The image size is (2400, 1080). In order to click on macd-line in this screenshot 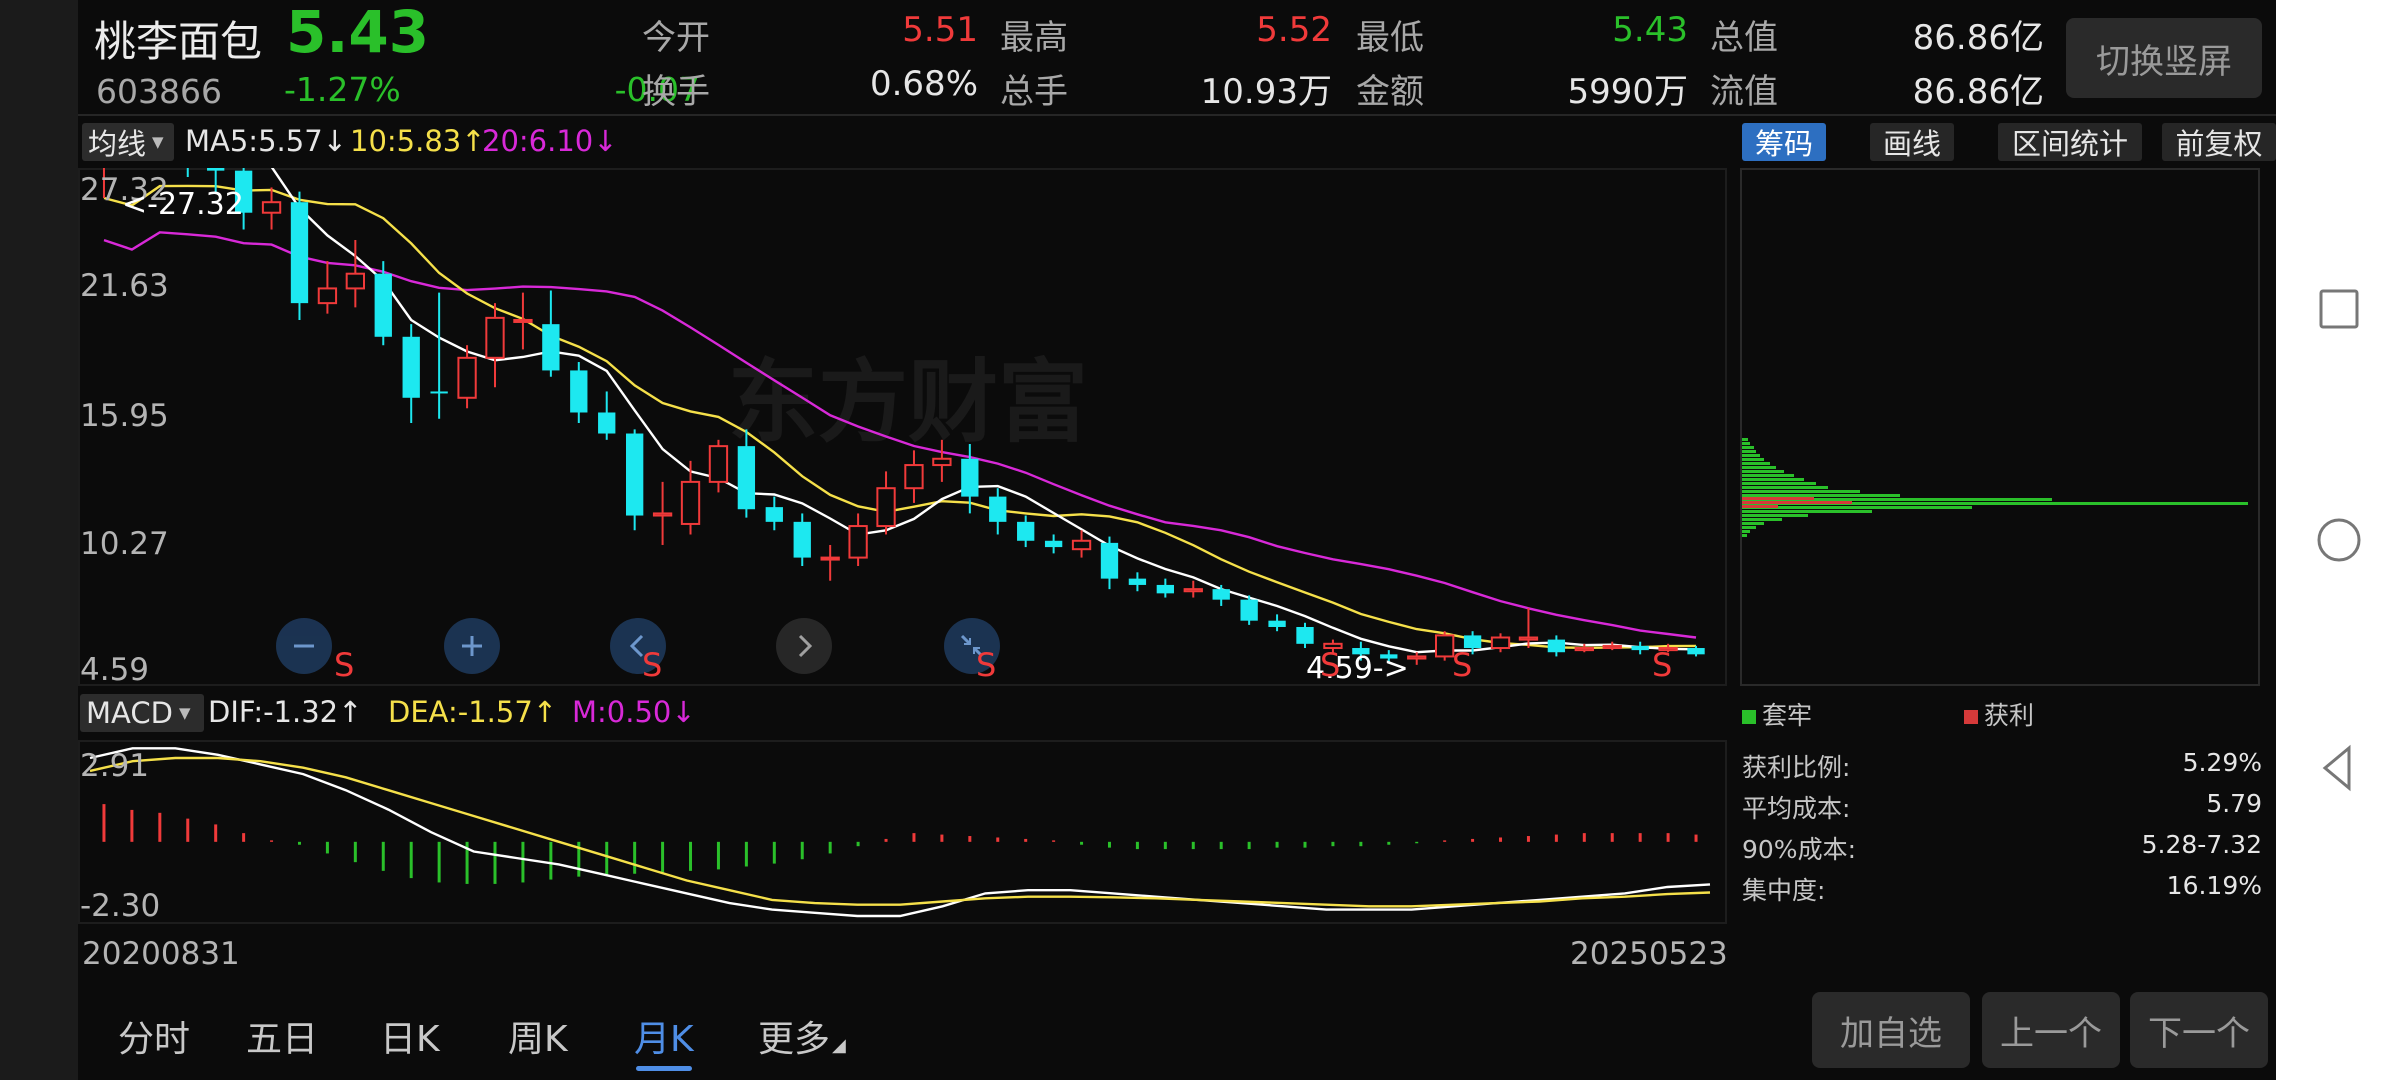, I will do `click(900, 832)`.